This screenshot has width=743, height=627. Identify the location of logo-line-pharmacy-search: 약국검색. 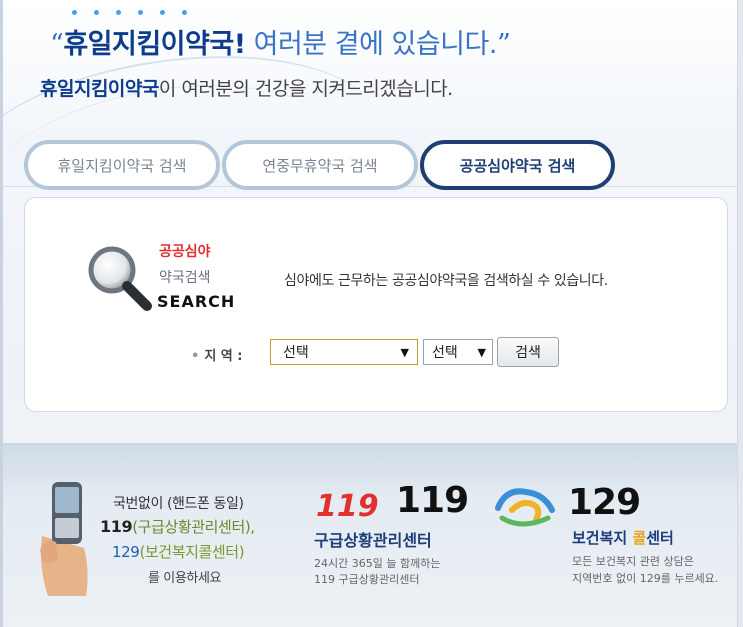
(185, 278).